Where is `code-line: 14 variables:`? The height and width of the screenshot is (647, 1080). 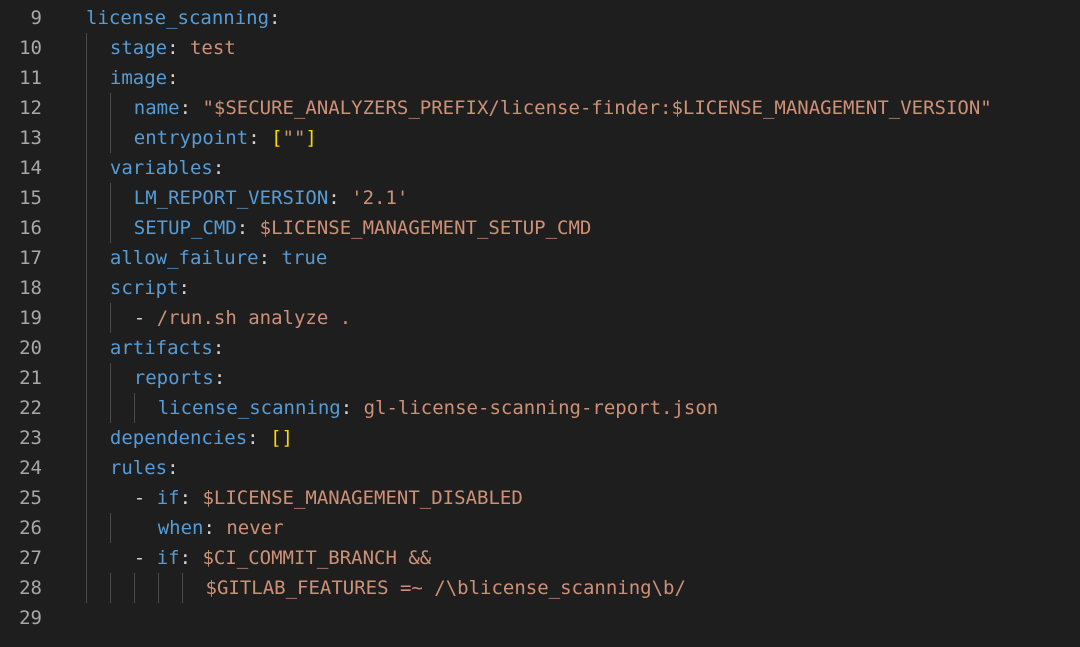 code-line: 14 variables: is located at coordinates (540, 168).